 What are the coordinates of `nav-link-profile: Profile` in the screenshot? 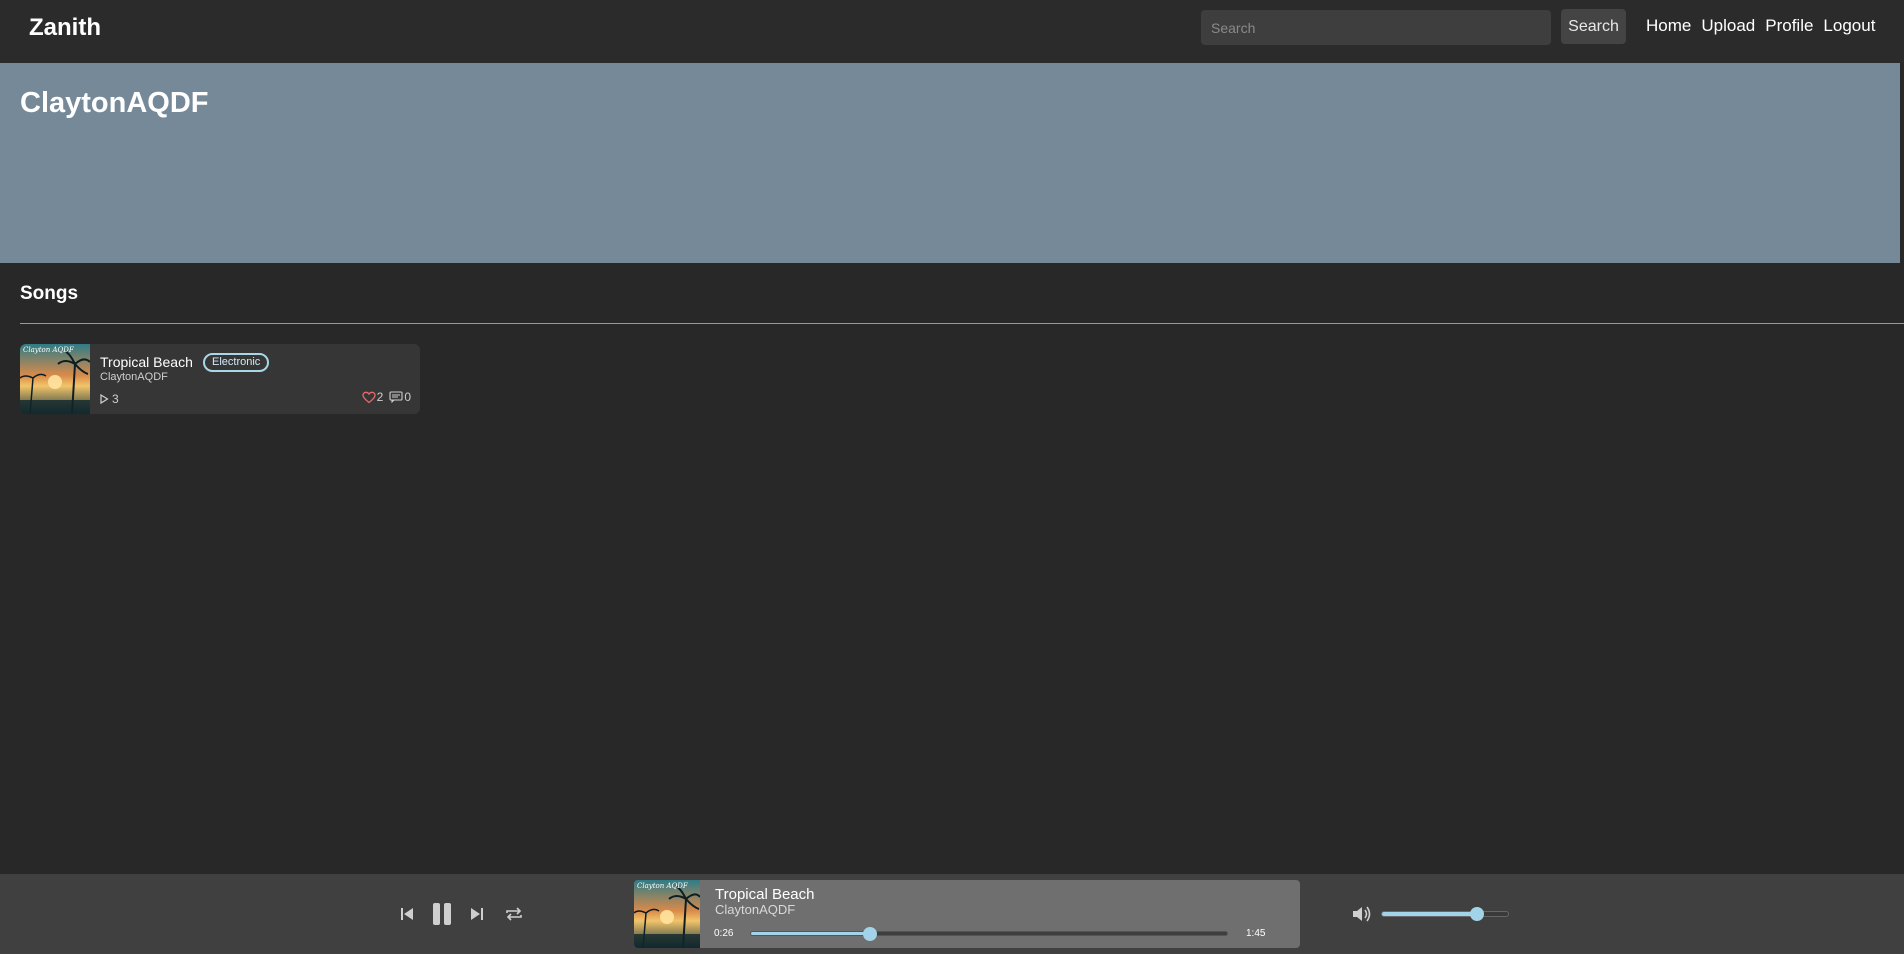 It's located at (1789, 26).